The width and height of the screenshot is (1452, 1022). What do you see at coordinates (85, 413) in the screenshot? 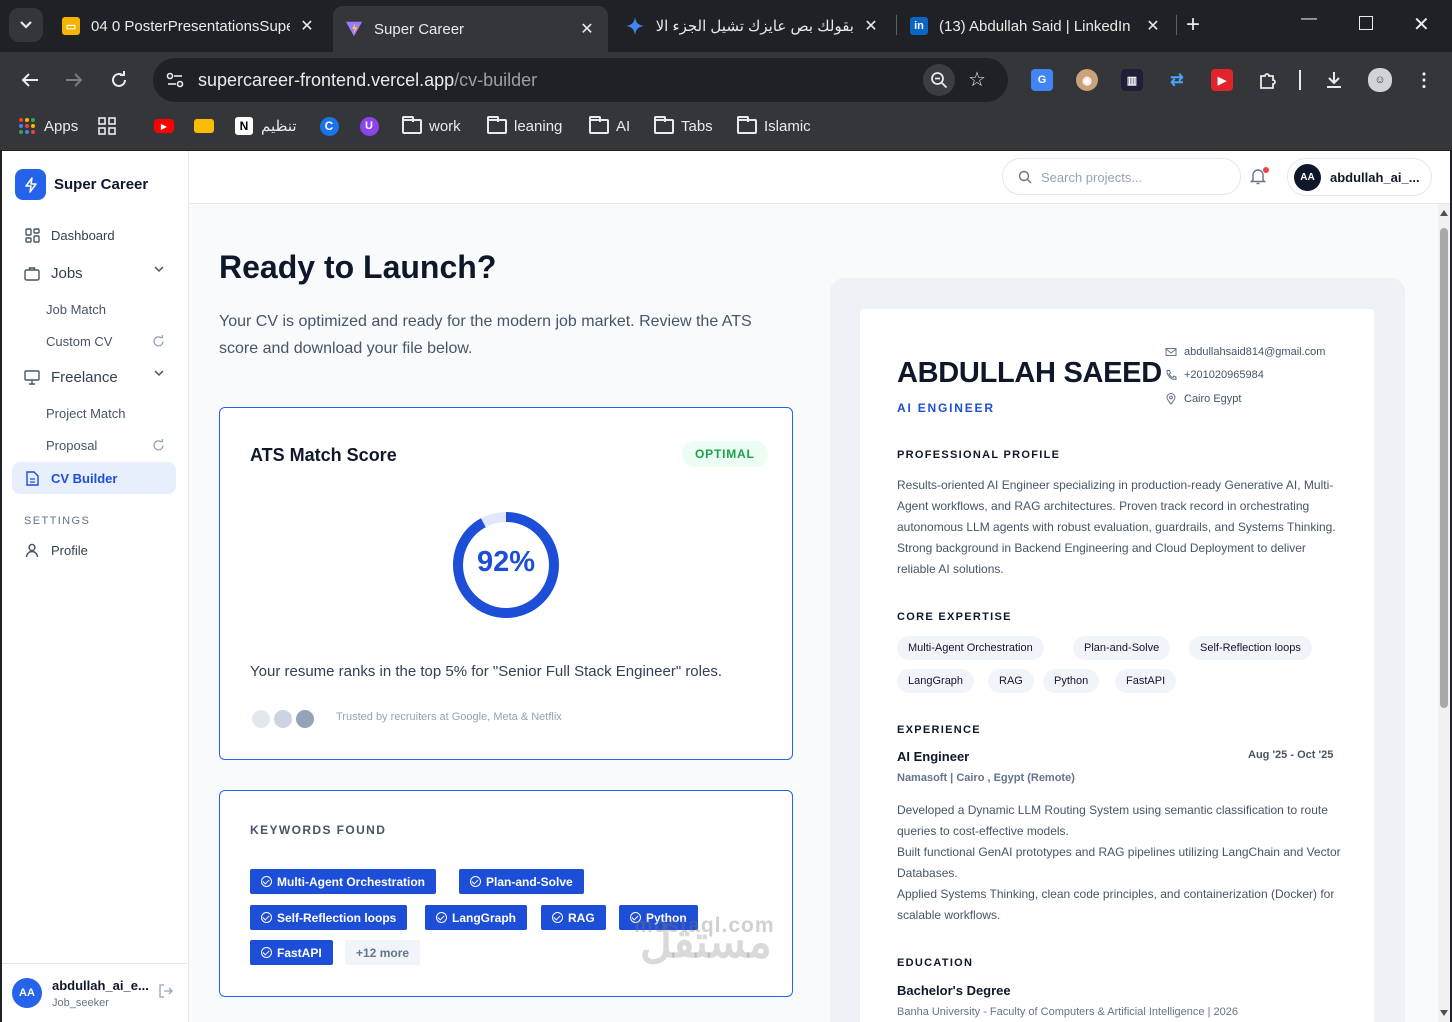
I see `sidebar-item-project-match: Project Match` at bounding box center [85, 413].